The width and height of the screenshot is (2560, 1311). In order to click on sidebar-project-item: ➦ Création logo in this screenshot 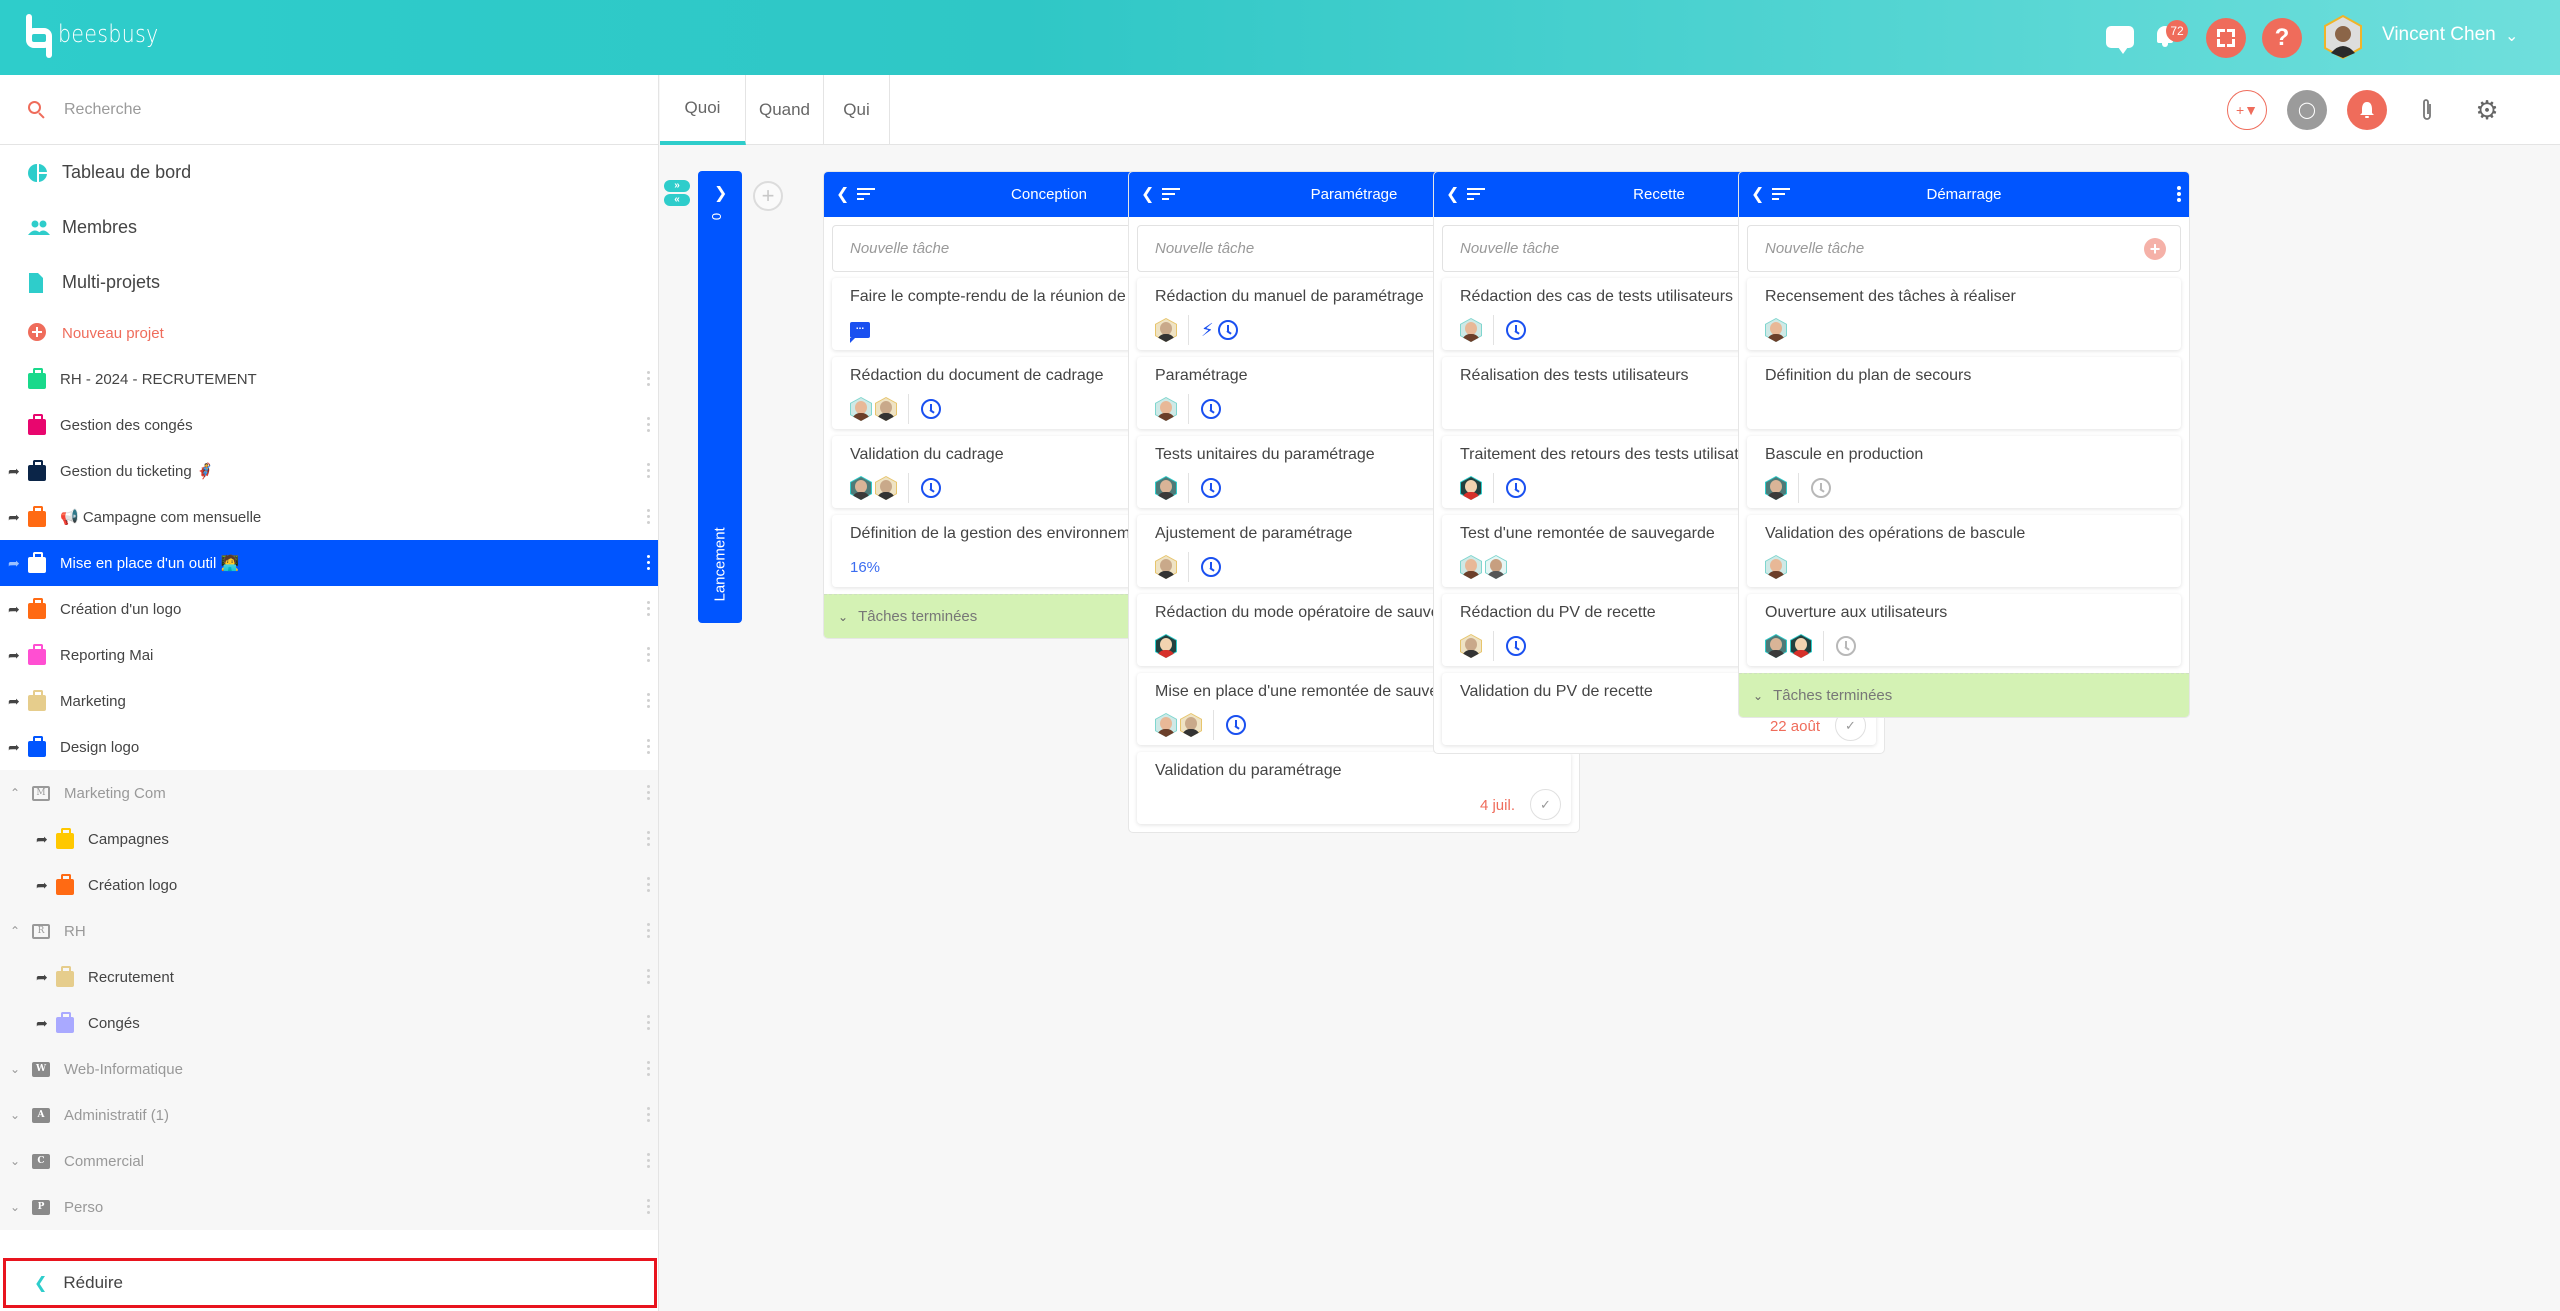, I will do `click(329, 885)`.